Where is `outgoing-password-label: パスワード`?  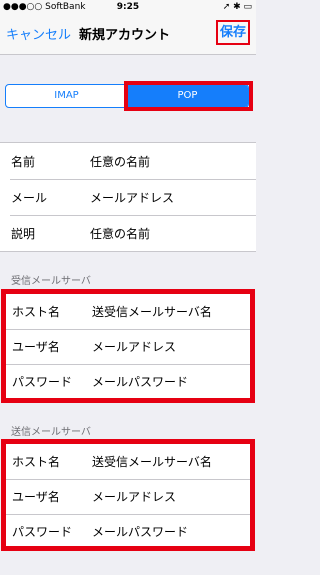
outgoing-password-label: パスワード is located at coordinates (42, 532).